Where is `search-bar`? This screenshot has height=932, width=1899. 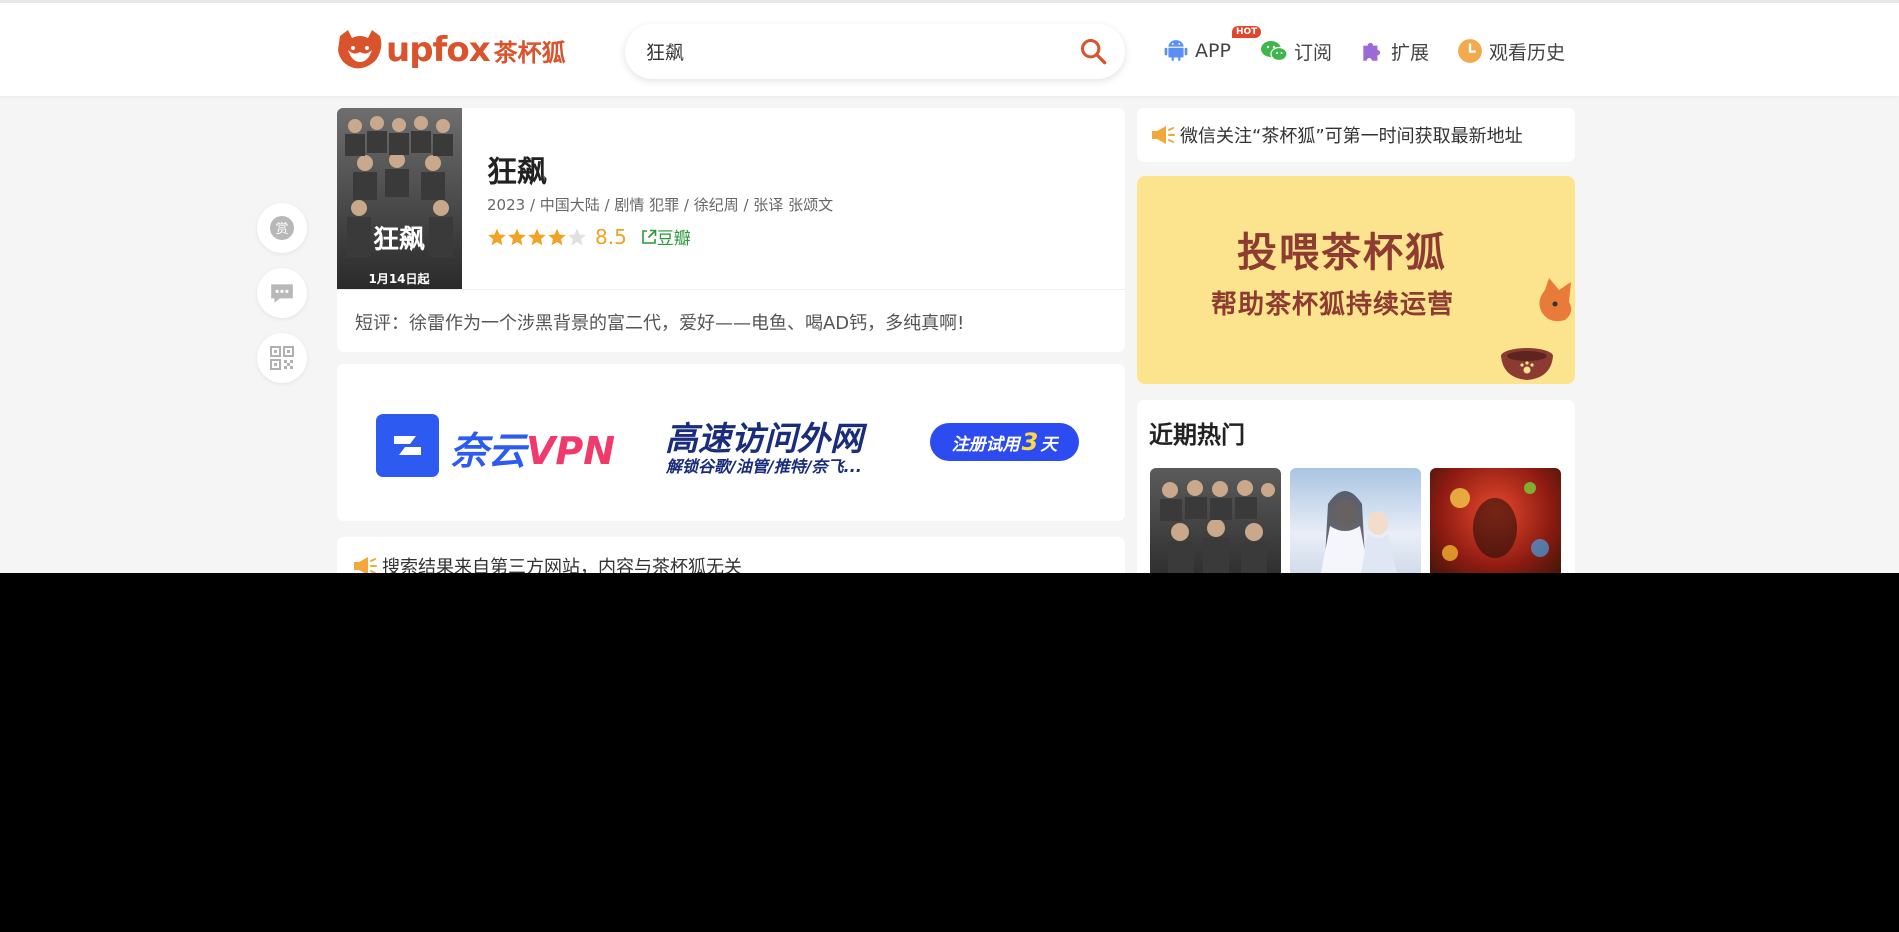 search-bar is located at coordinates (875, 51).